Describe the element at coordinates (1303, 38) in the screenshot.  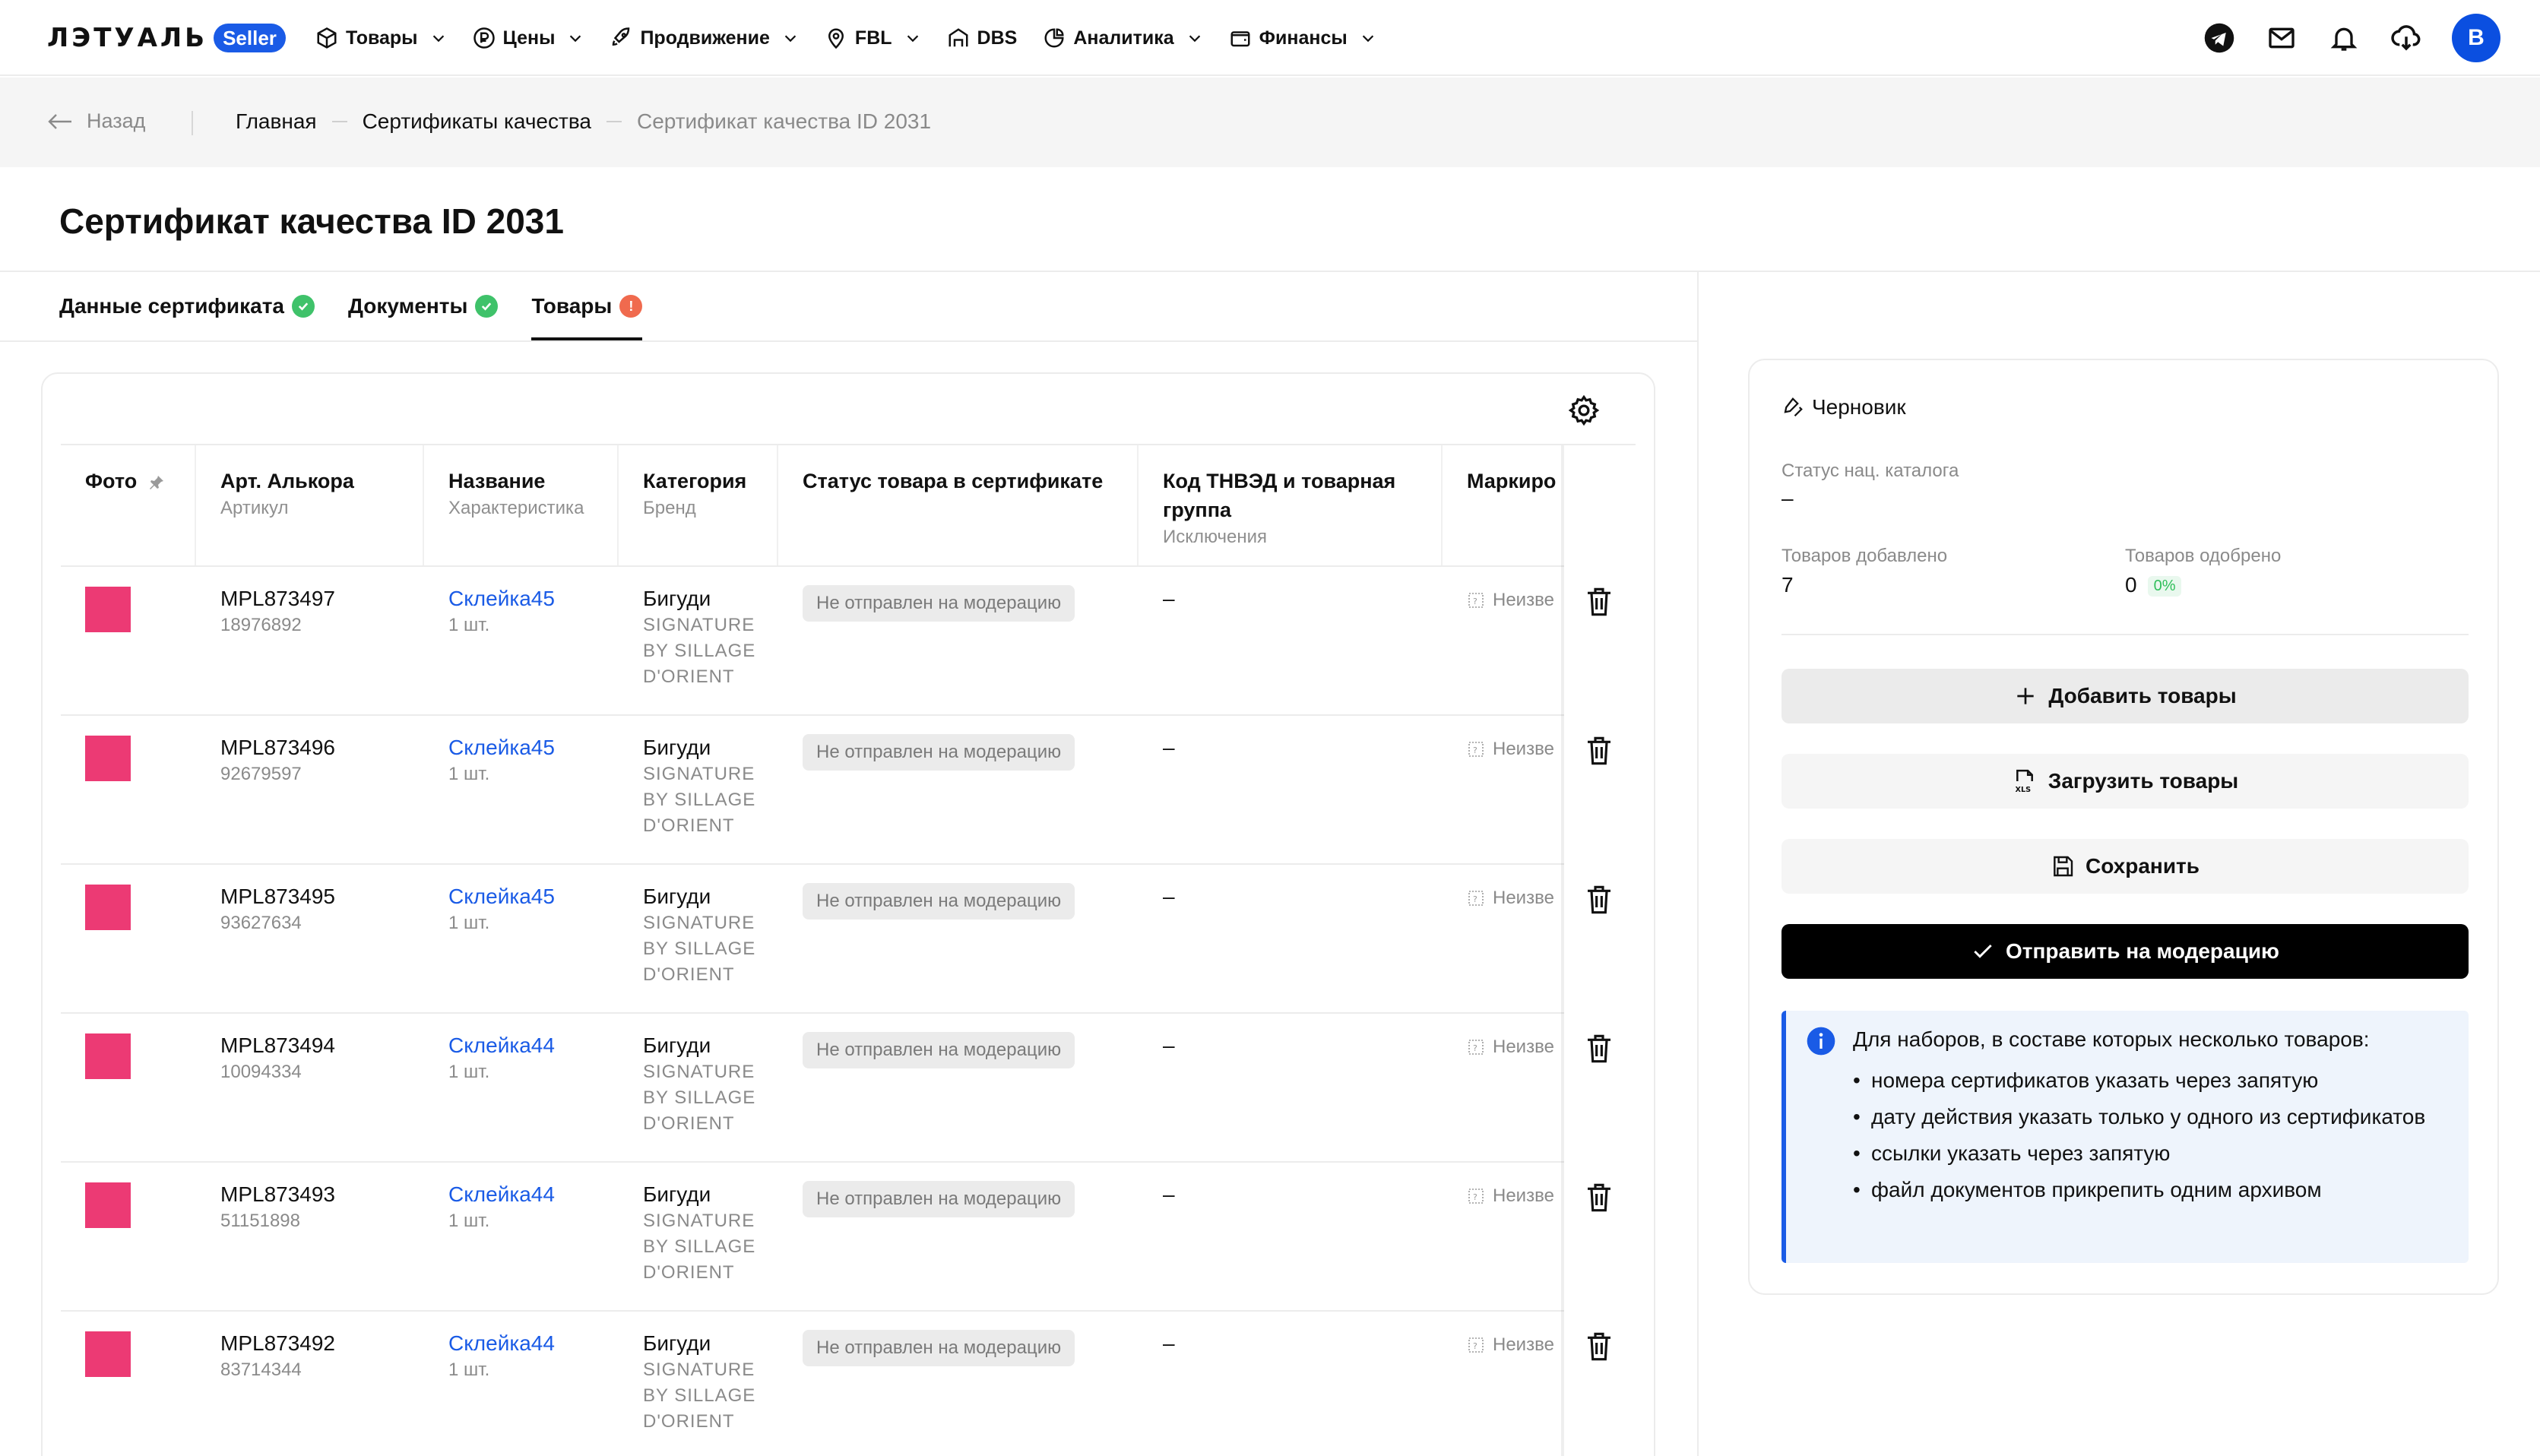
I see `nav-item-finance: Финансы` at that location.